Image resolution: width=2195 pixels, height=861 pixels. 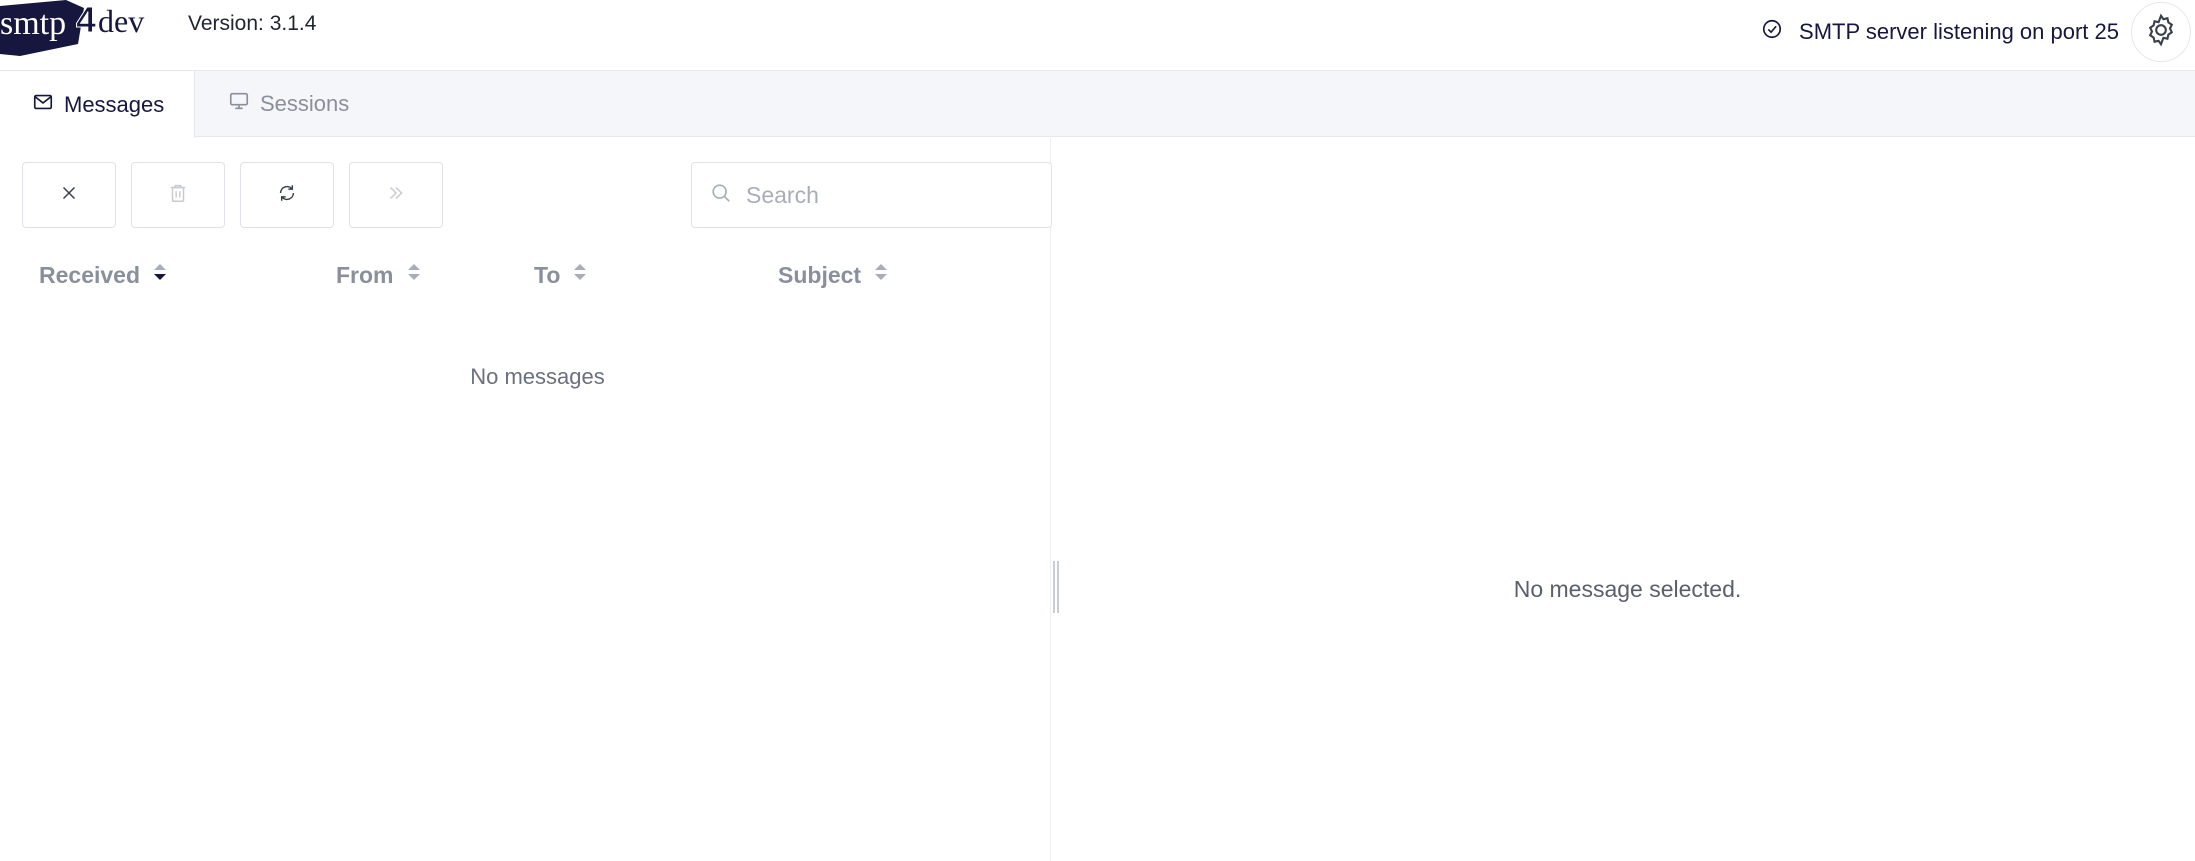 What do you see at coordinates (72, 28) in the screenshot?
I see `logo-graphic: smtp 4 dev` at bounding box center [72, 28].